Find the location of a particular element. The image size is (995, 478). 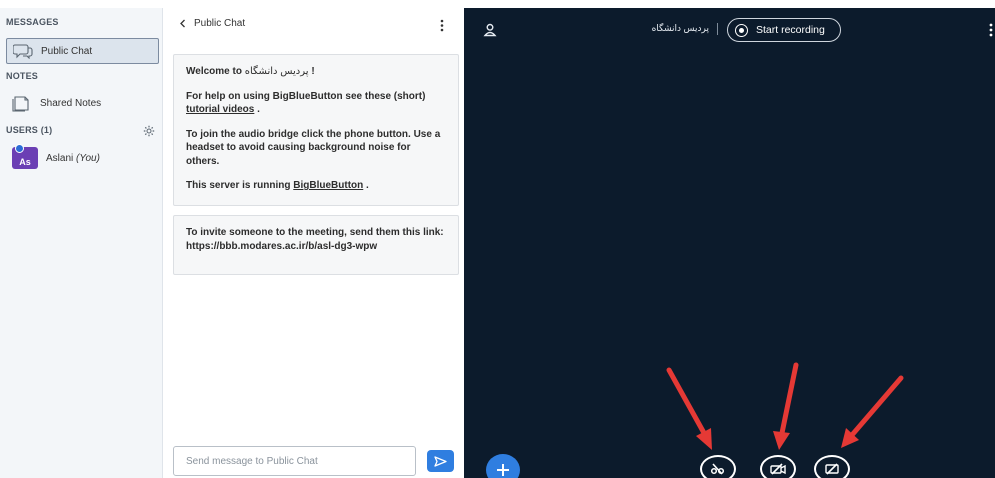

record-icon is located at coordinates (741, 30).